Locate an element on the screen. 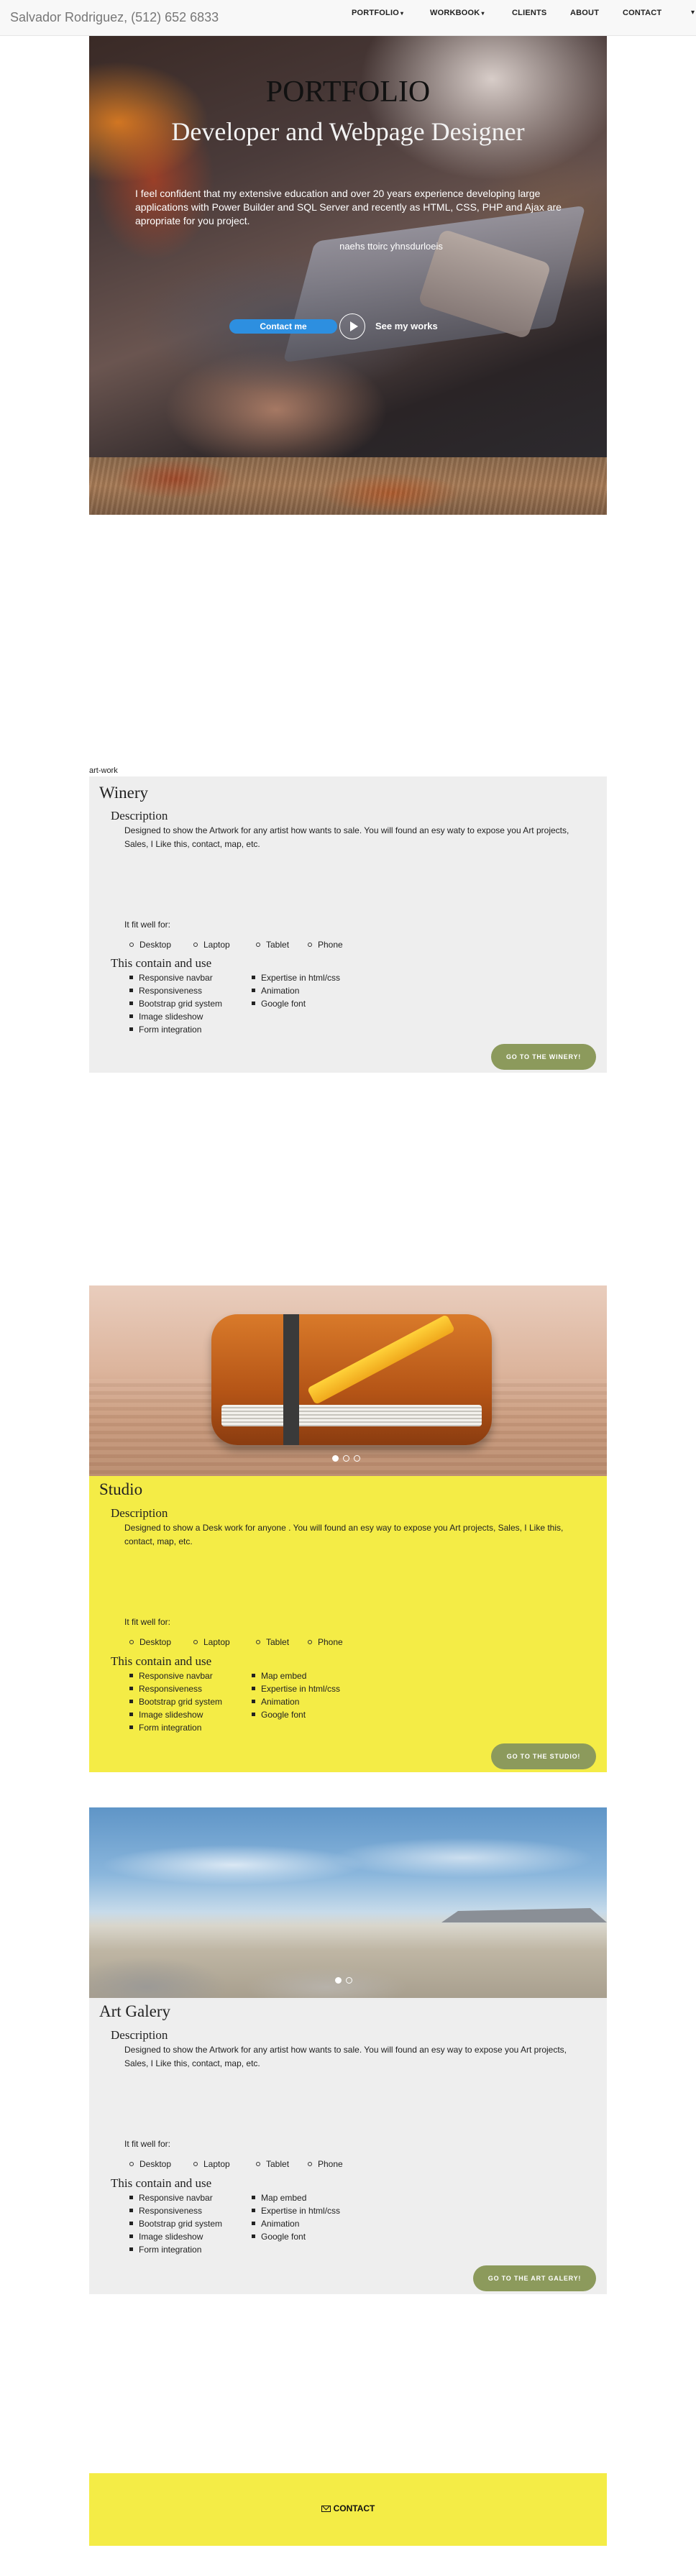  studio-carousel is located at coordinates (348, 1380).